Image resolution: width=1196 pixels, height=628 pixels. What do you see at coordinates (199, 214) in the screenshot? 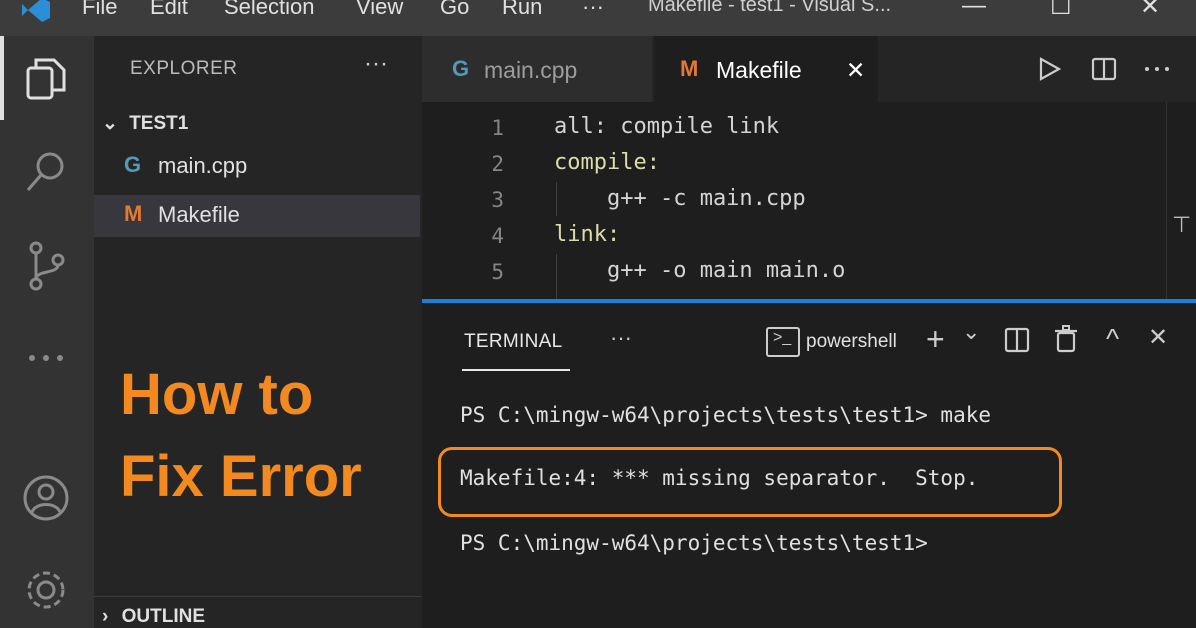
I see `file-name: Makefile` at bounding box center [199, 214].